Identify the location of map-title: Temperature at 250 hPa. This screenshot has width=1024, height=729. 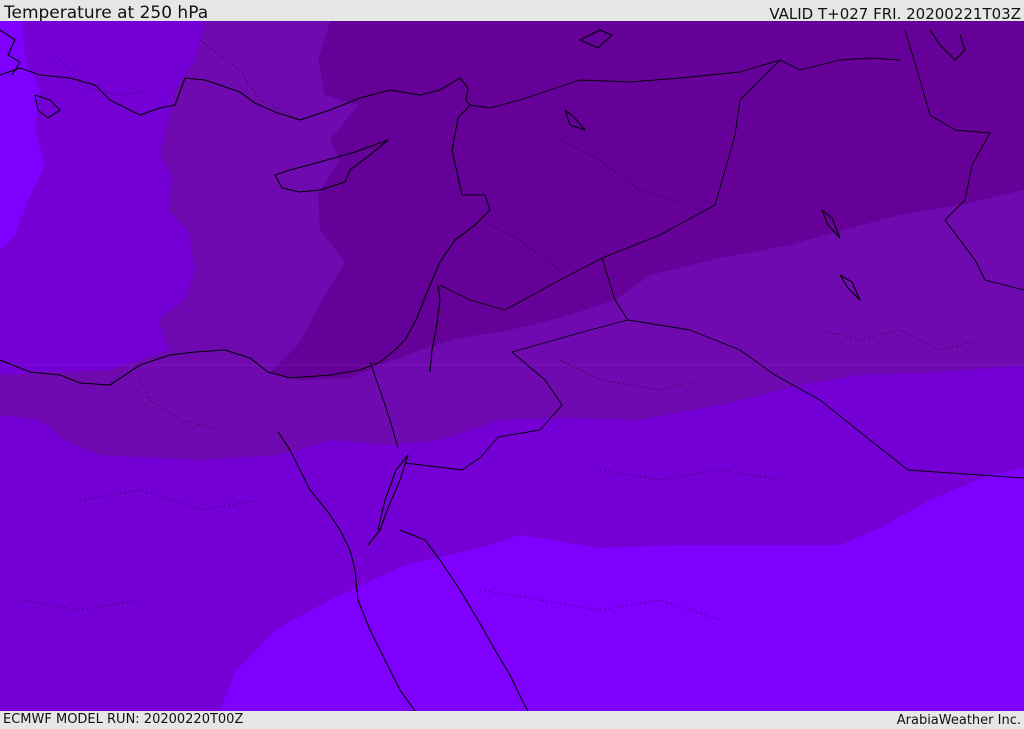
(106, 13).